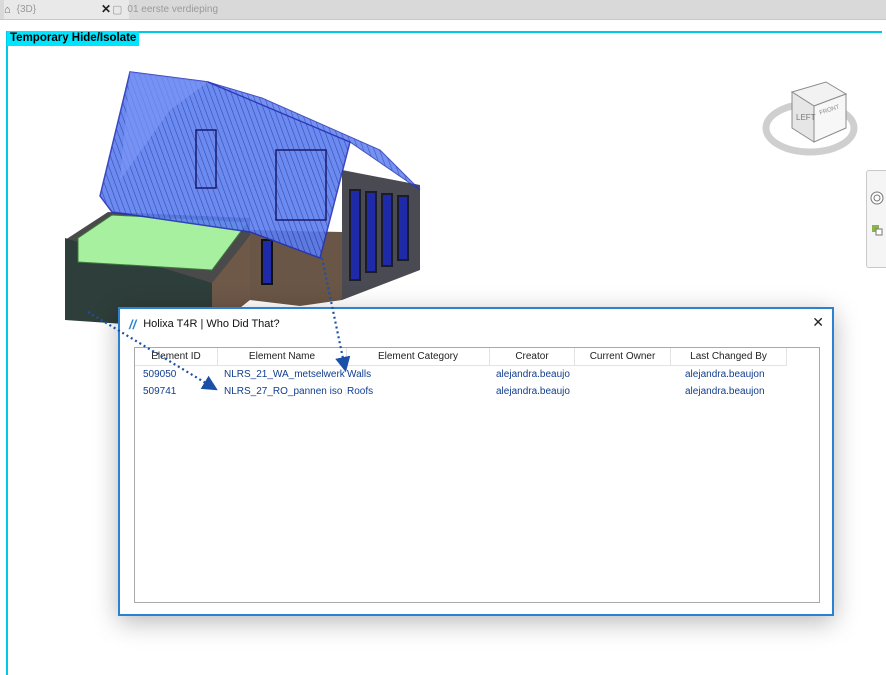 The image size is (886, 675). I want to click on dialog-close-button: ✕, so click(818, 322).